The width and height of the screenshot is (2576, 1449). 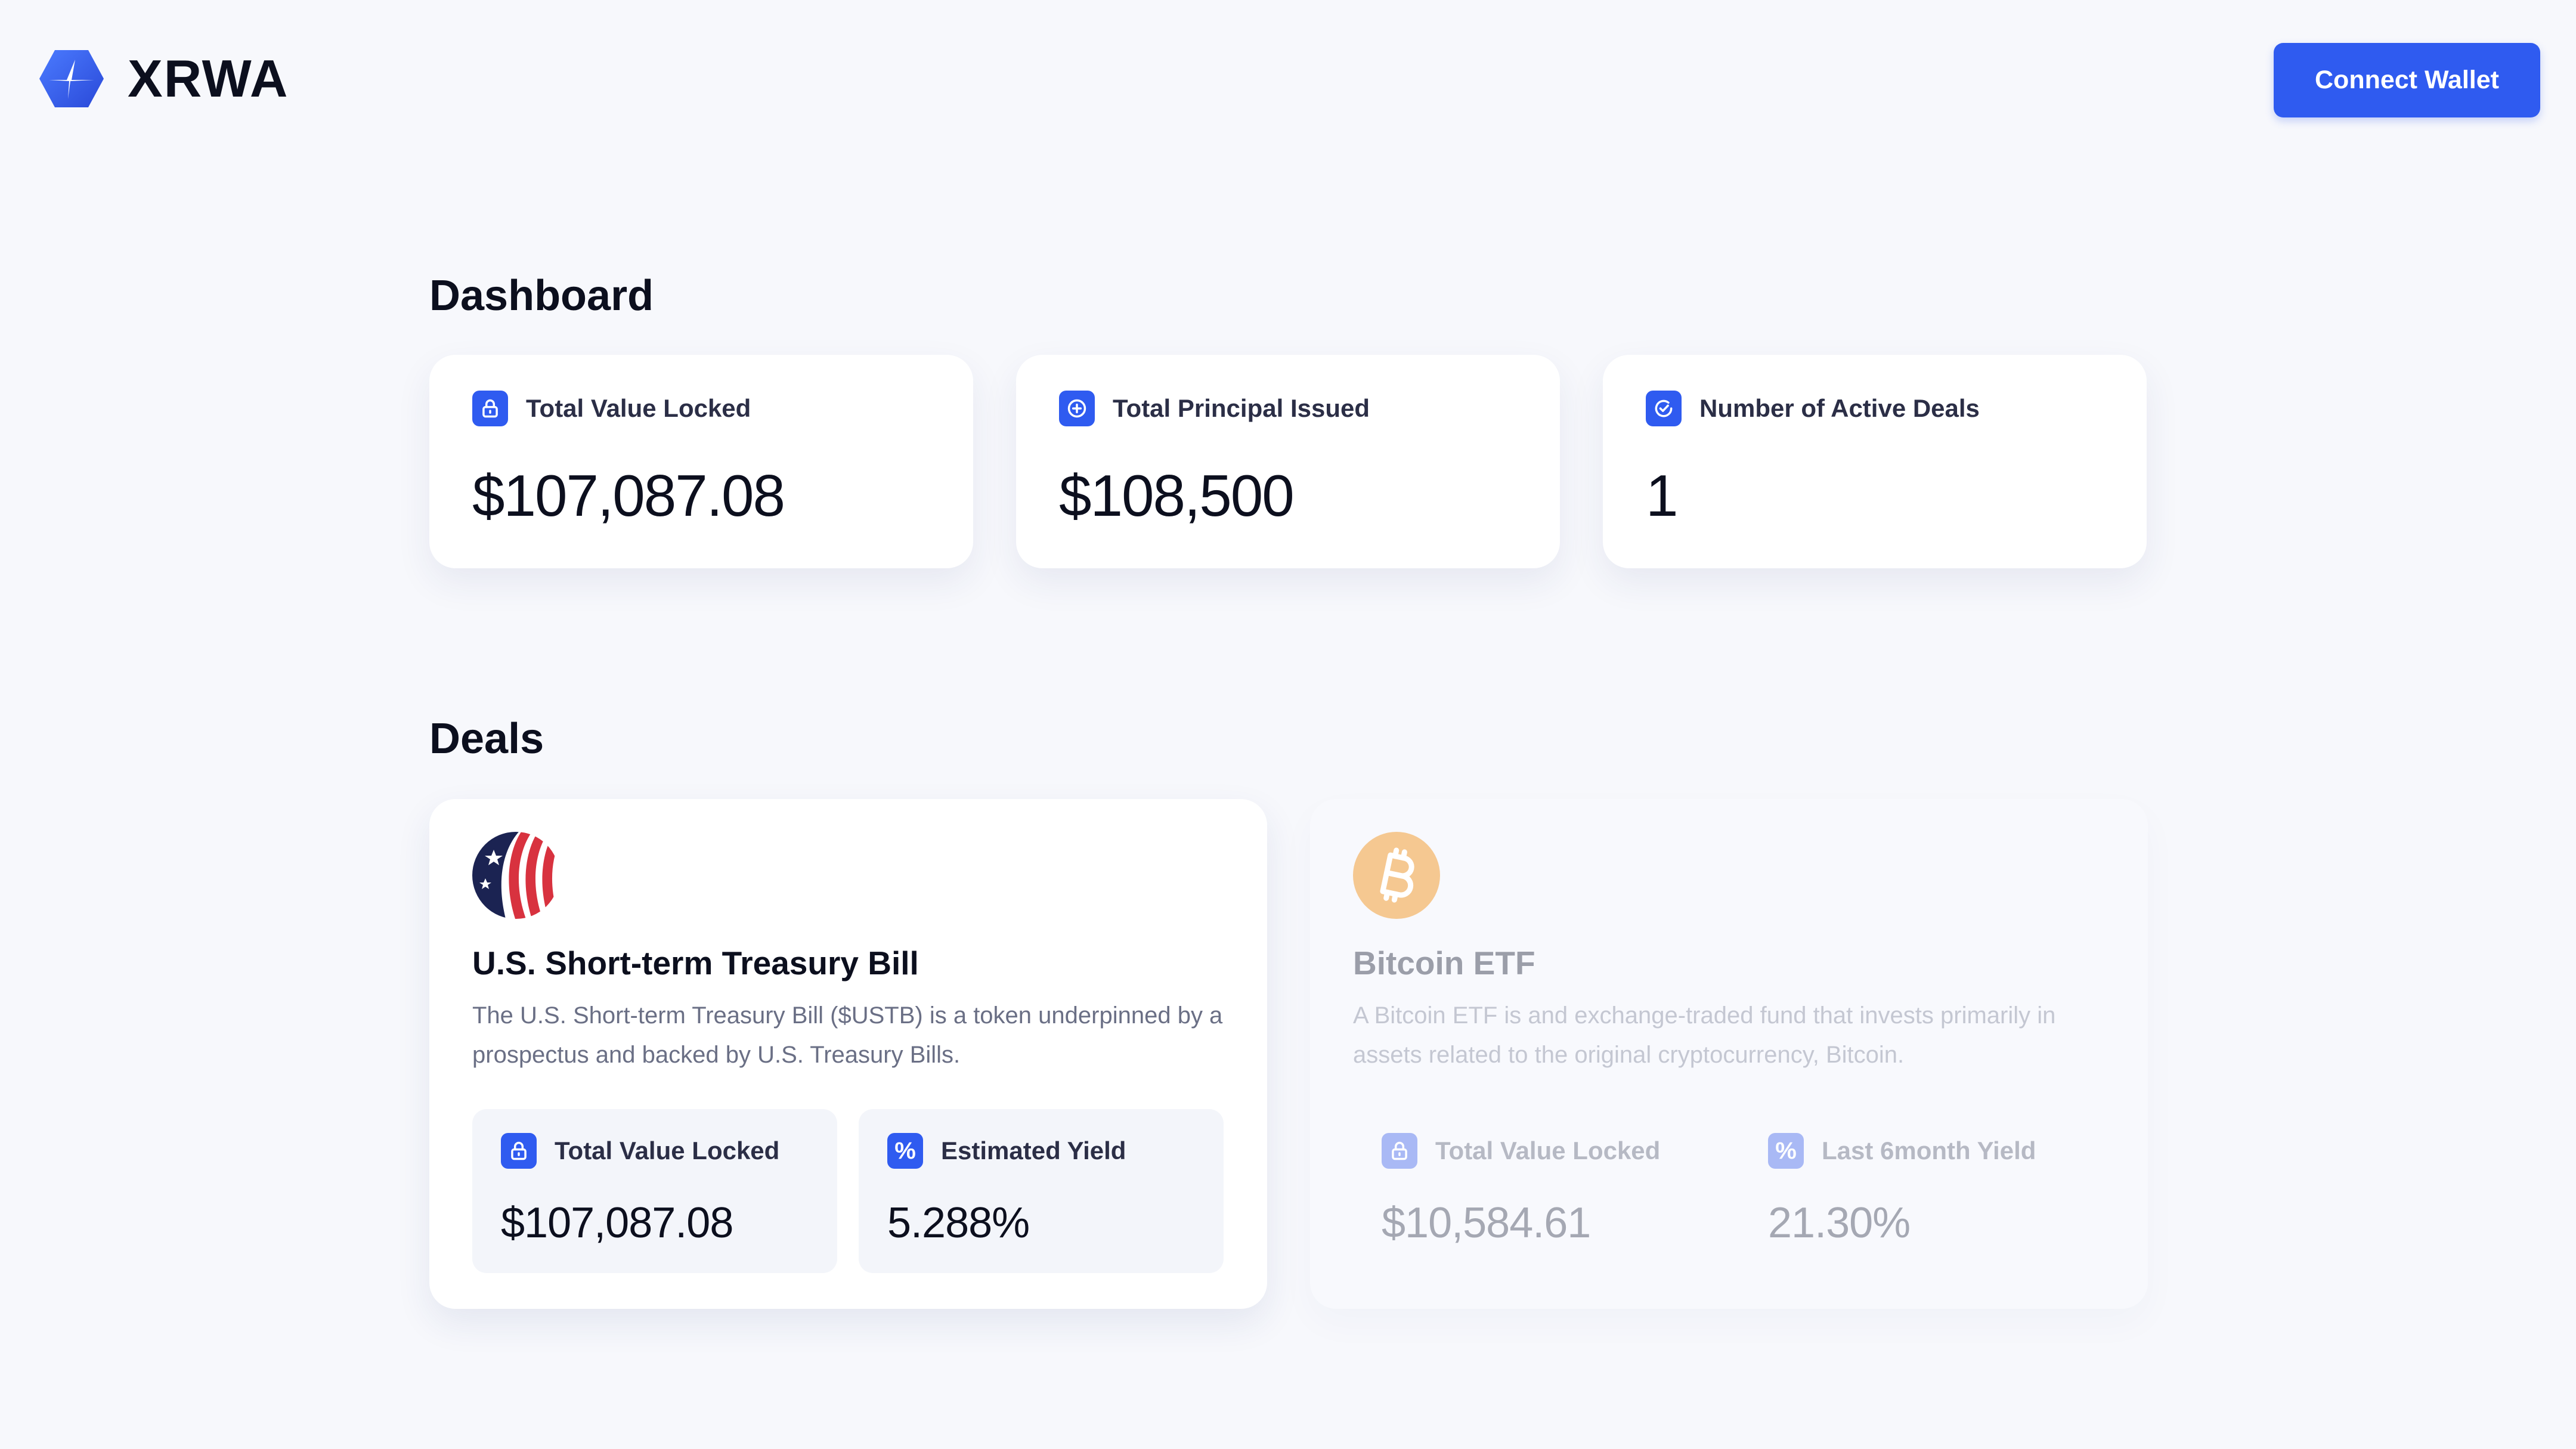 What do you see at coordinates (1875, 462) in the screenshot?
I see `stat-card-active-deals: Number of Active Deals 1` at bounding box center [1875, 462].